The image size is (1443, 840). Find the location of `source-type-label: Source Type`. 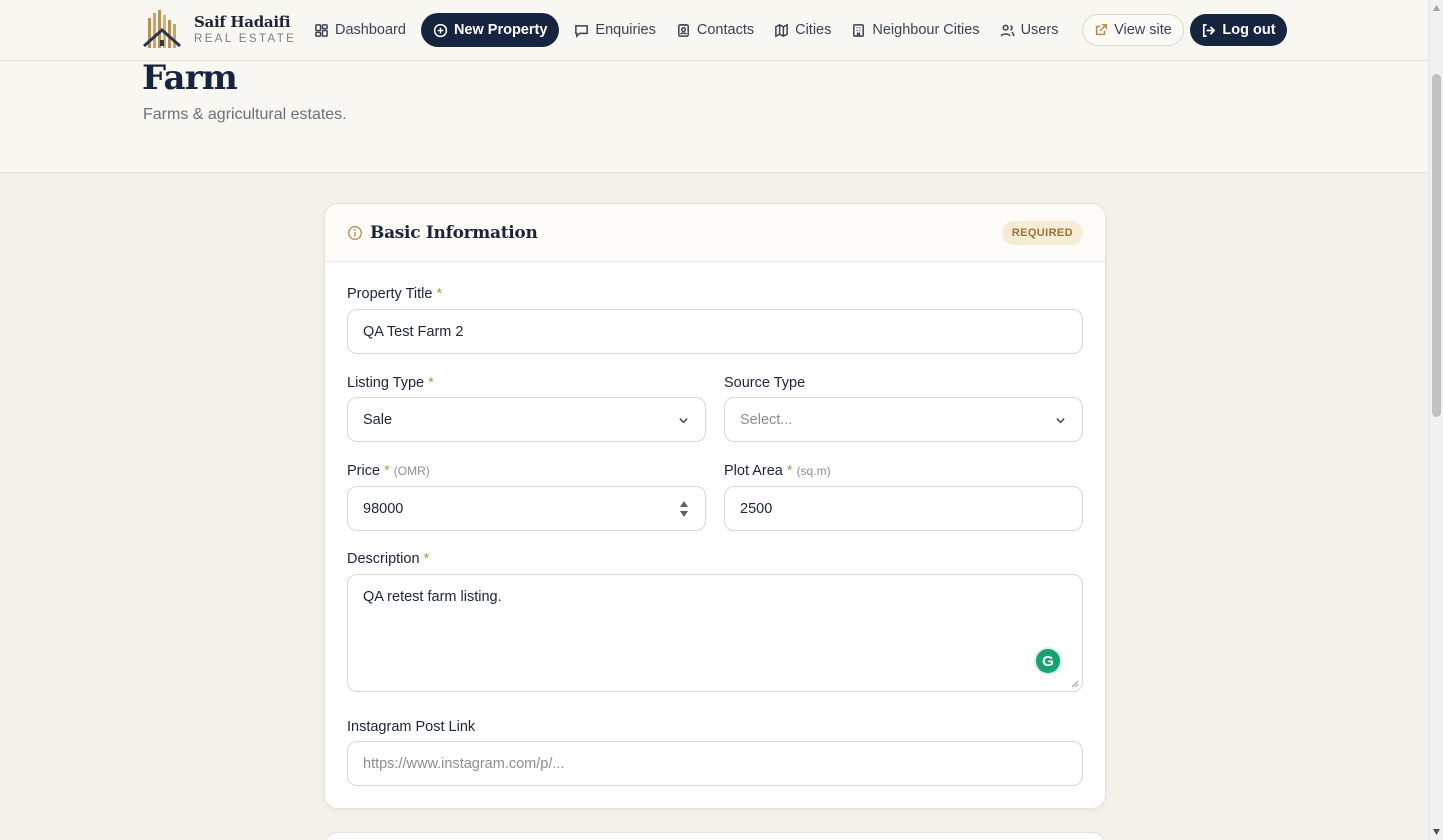

source-type-label: Source Type is located at coordinates (764, 383).